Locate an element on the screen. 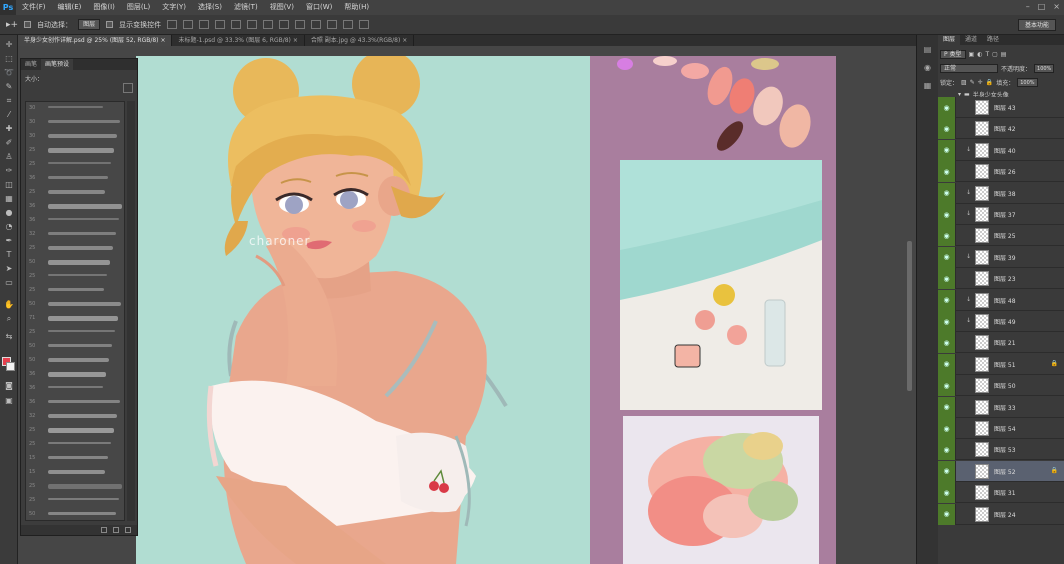  show-transform-checkbox is located at coordinates (110, 24).